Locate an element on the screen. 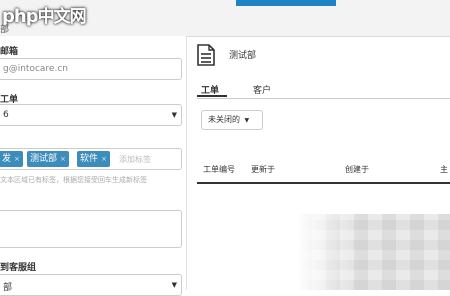 The image size is (450, 296). email-field: g@intocare.cn is located at coordinates (91, 69).